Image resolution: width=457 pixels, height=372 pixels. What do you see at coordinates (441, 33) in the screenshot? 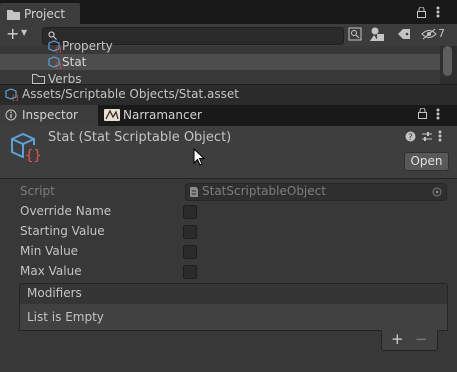
I see `hidden-packages-count: 7` at bounding box center [441, 33].